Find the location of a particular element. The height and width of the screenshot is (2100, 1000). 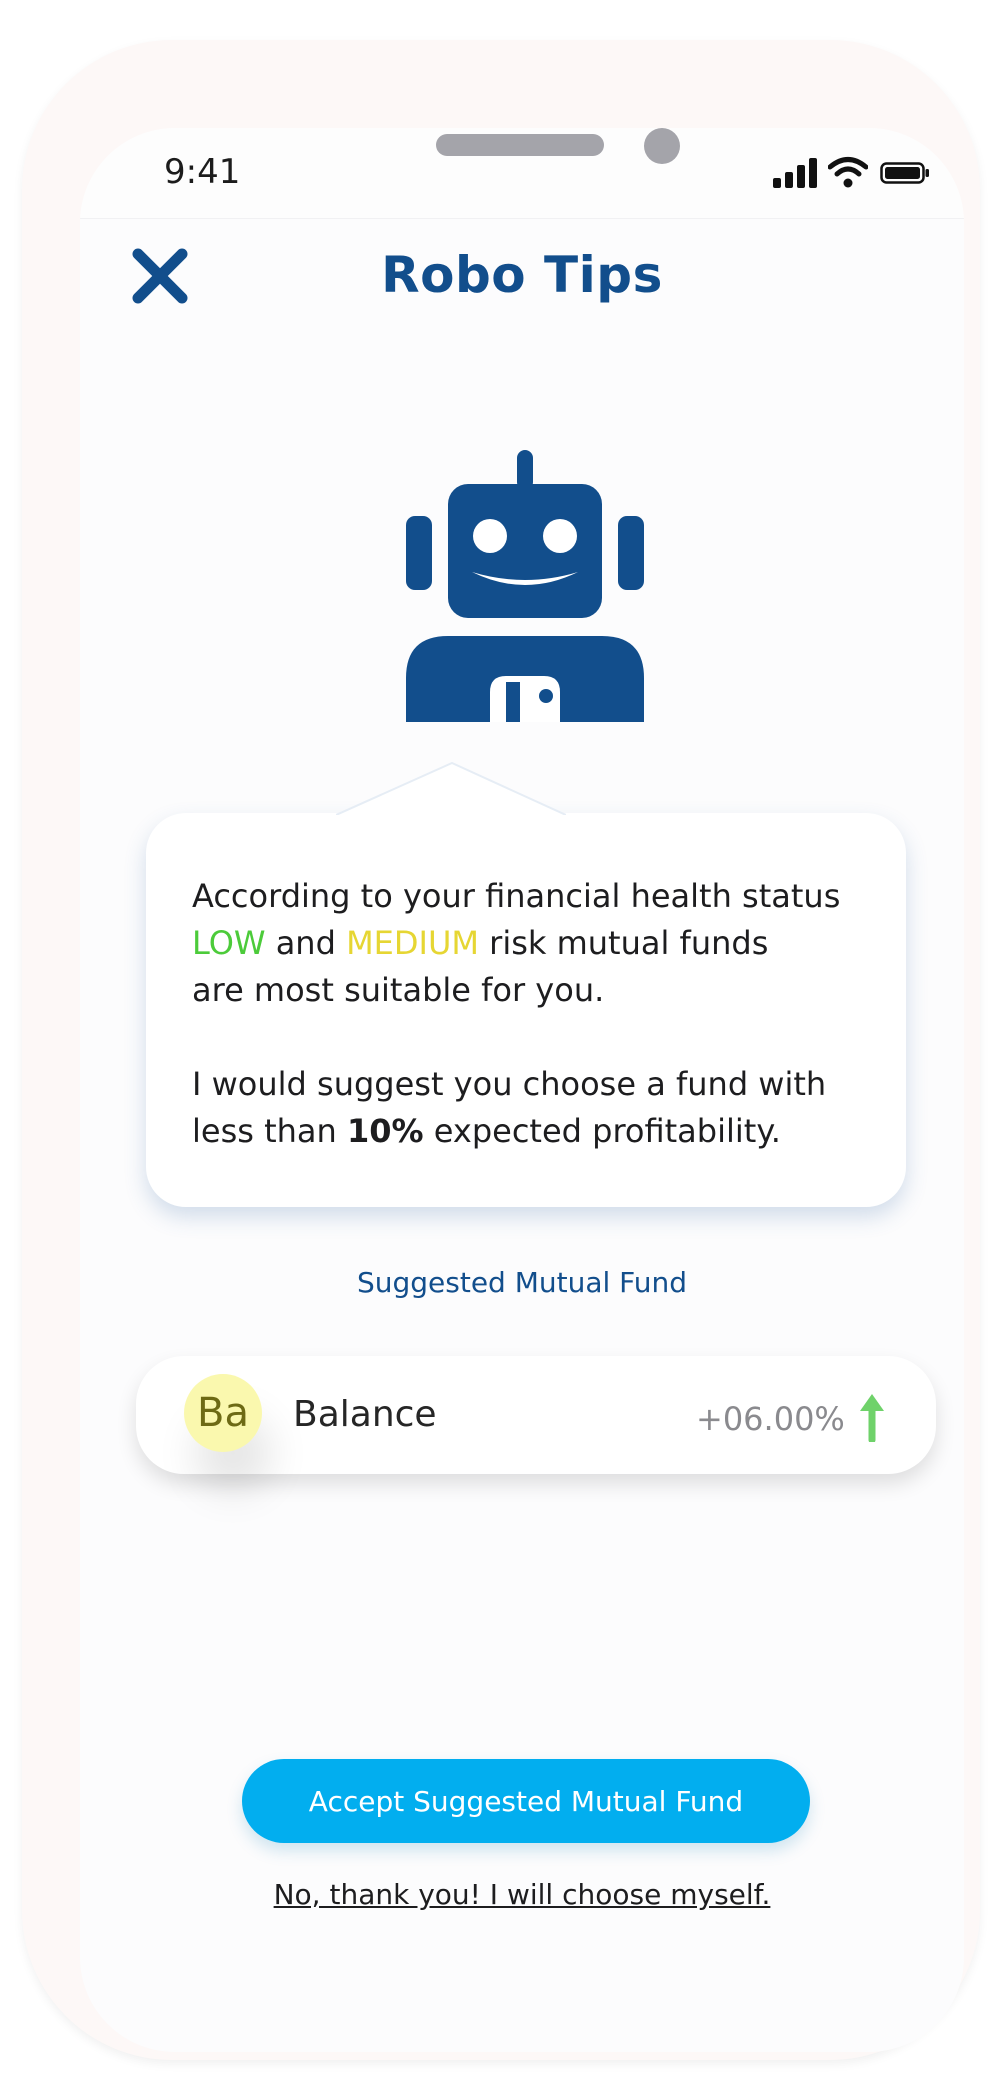

tip-line-2: risk mutual funds is located at coordinates (629, 943).